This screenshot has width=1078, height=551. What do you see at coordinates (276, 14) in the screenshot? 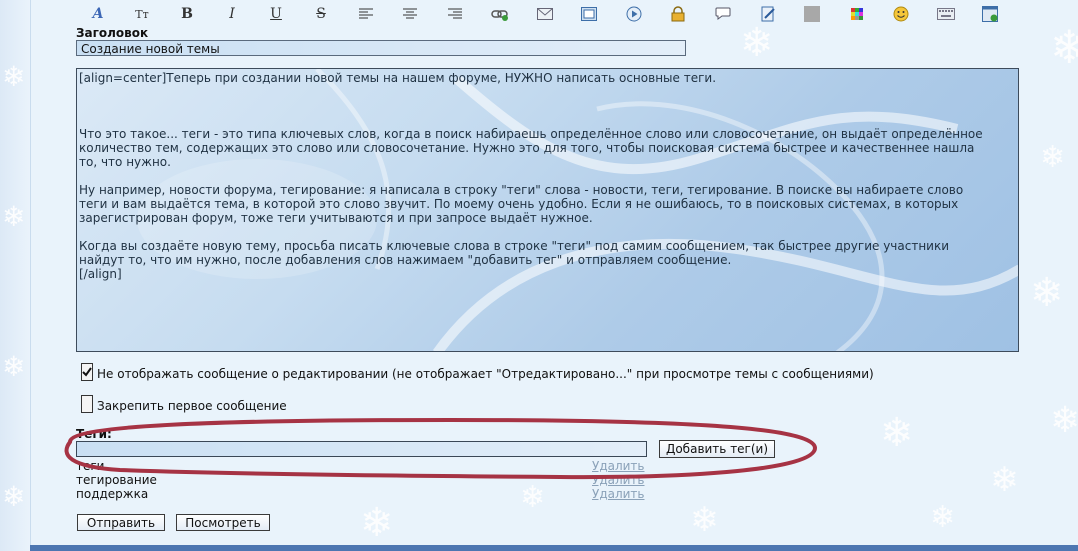
I see `underline-icon: U` at bounding box center [276, 14].